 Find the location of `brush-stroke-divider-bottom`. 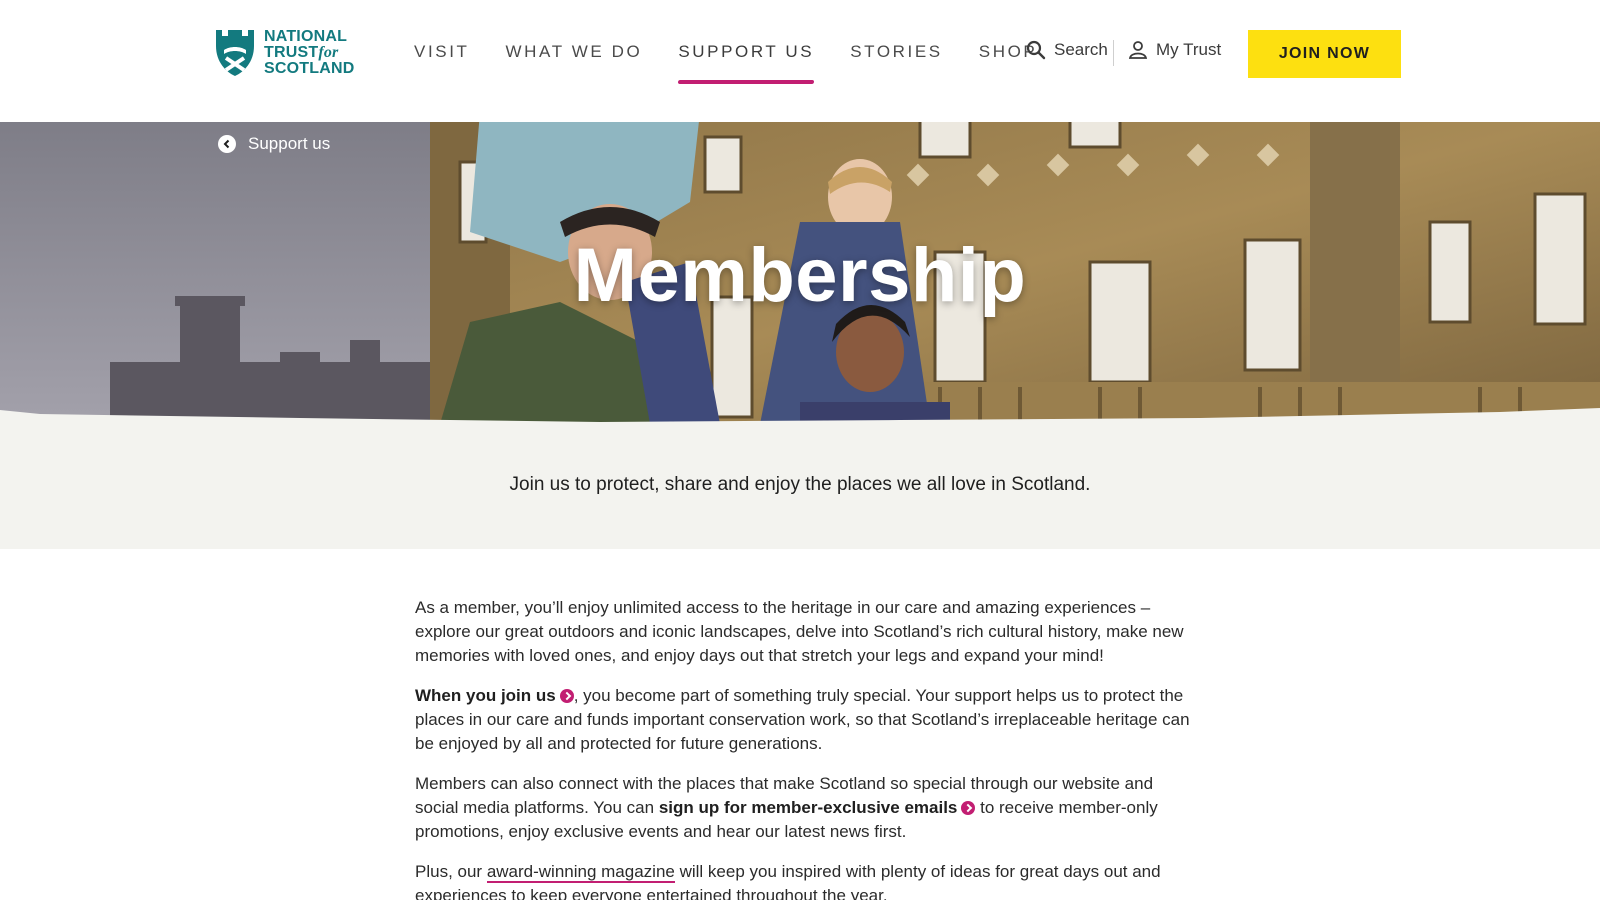

brush-stroke-divider-bottom is located at coordinates (800, 418).